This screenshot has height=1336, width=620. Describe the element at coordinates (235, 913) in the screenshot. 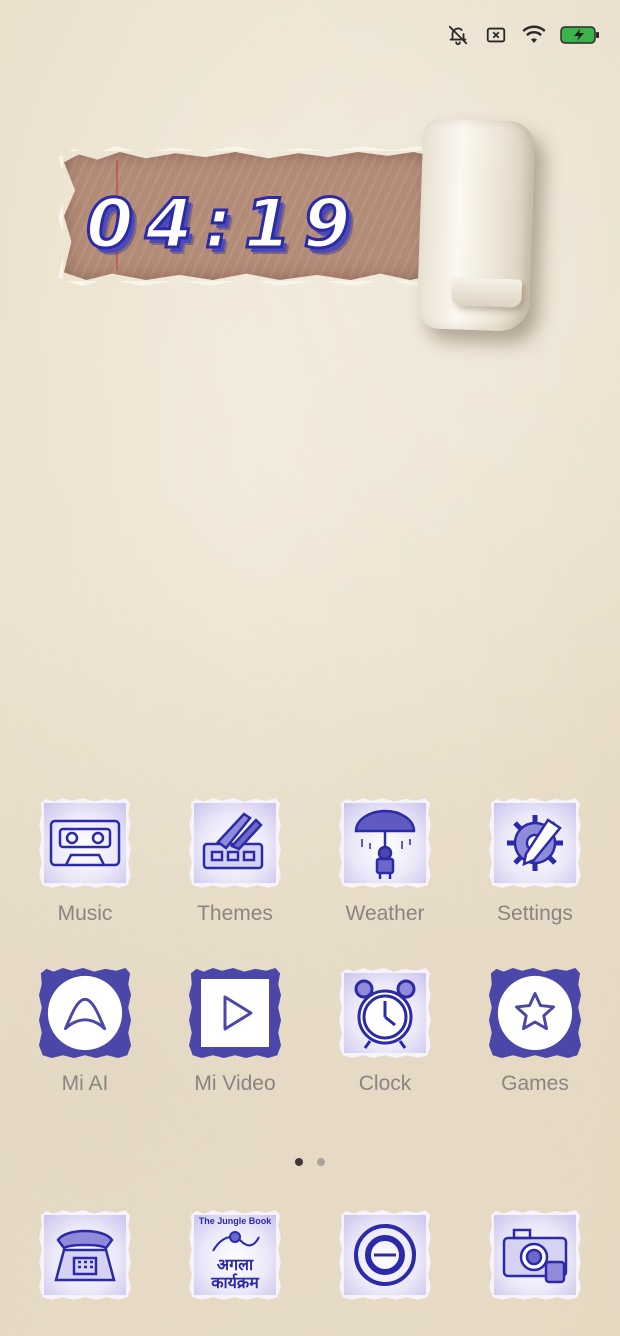

I see `app-label: Themes` at that location.